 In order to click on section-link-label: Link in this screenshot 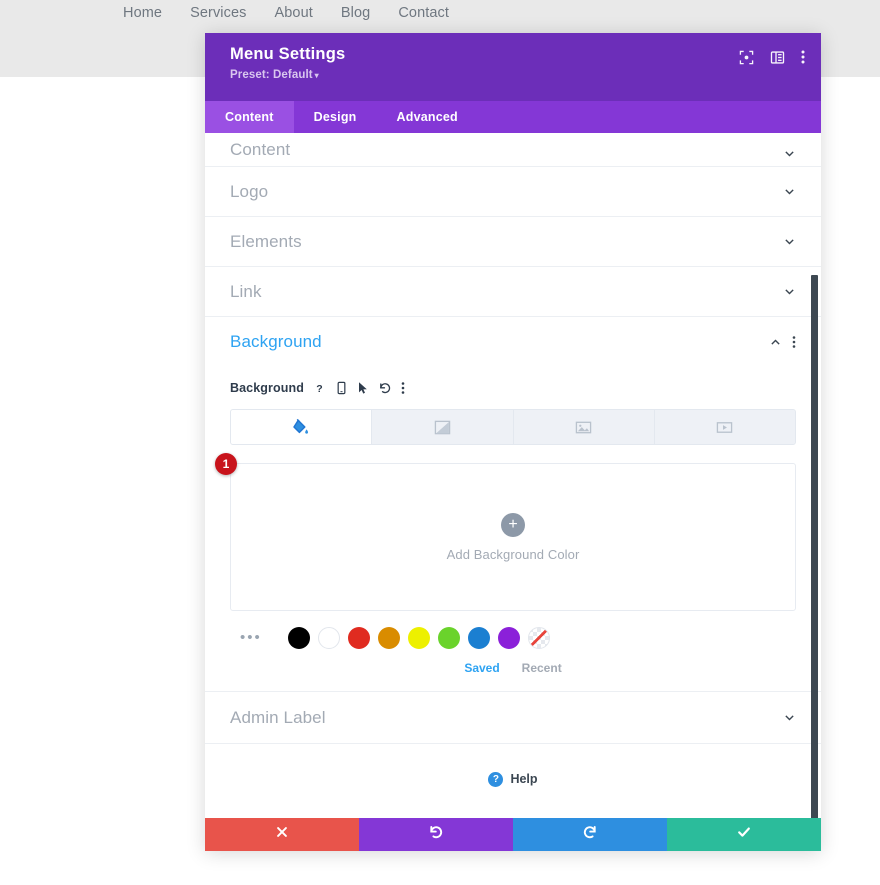, I will do `click(246, 291)`.